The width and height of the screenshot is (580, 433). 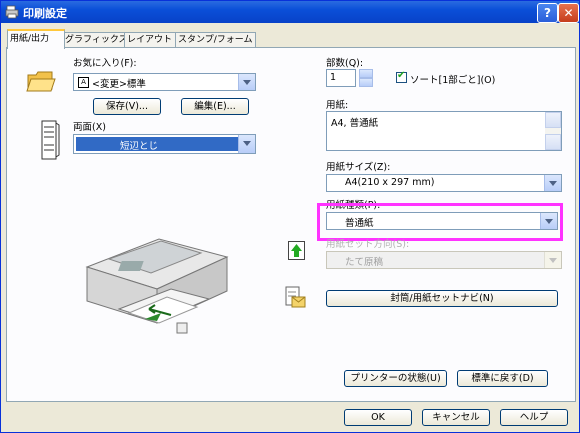 What do you see at coordinates (295, 297) in the screenshot?
I see `envelope-guide-icon` at bounding box center [295, 297].